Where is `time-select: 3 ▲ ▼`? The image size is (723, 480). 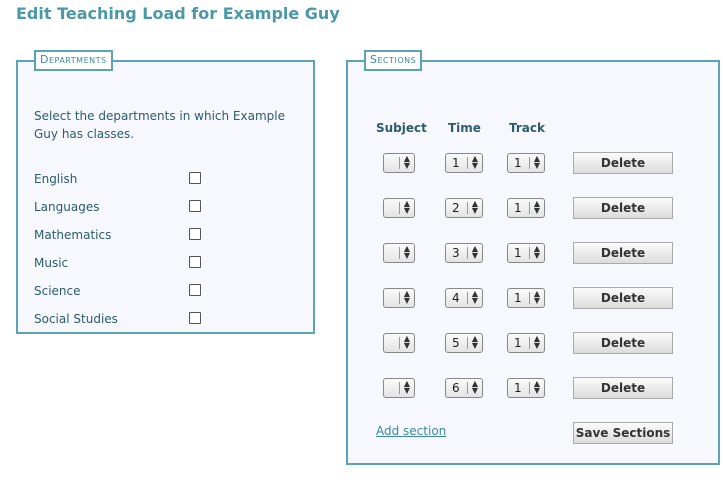 time-select: 3 ▲ ▼ is located at coordinates (464, 253).